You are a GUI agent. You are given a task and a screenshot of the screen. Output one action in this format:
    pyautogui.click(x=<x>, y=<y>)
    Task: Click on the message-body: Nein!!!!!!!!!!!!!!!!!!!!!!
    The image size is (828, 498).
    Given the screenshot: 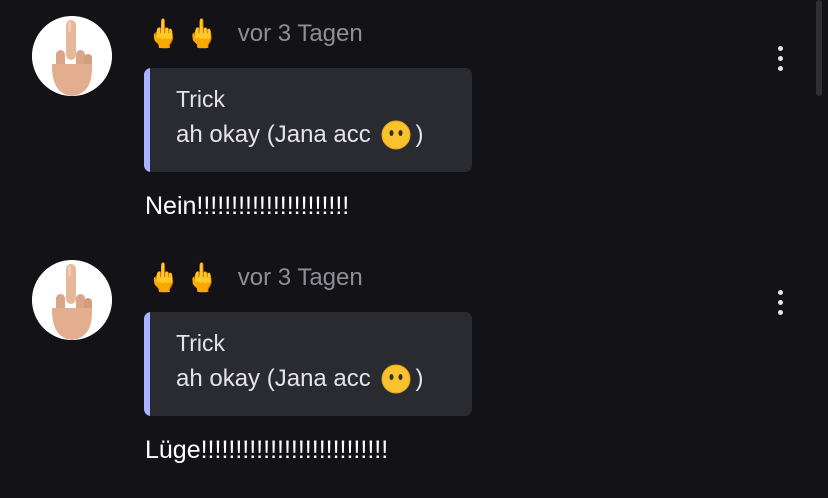 What is the action you would take?
    pyautogui.click(x=247, y=206)
    